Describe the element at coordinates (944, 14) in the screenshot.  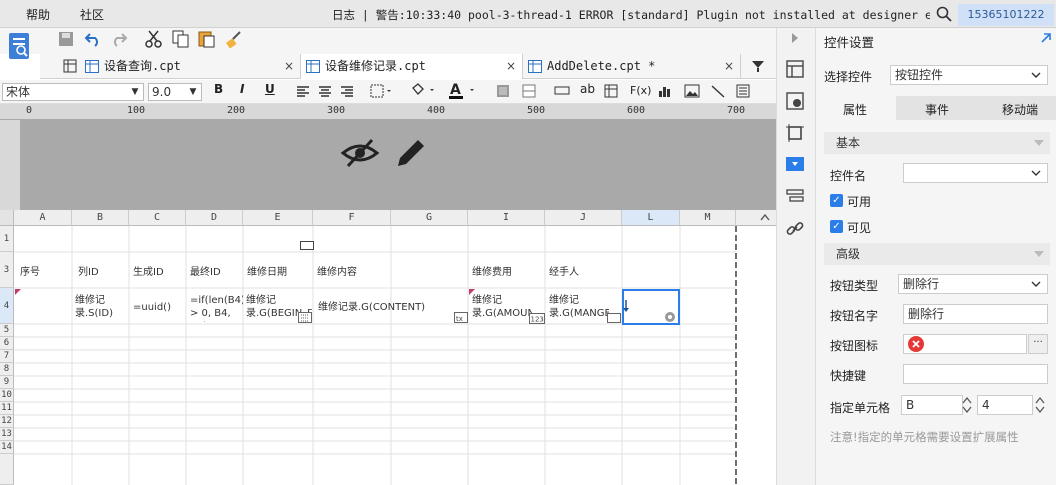
I see `search-icon` at that location.